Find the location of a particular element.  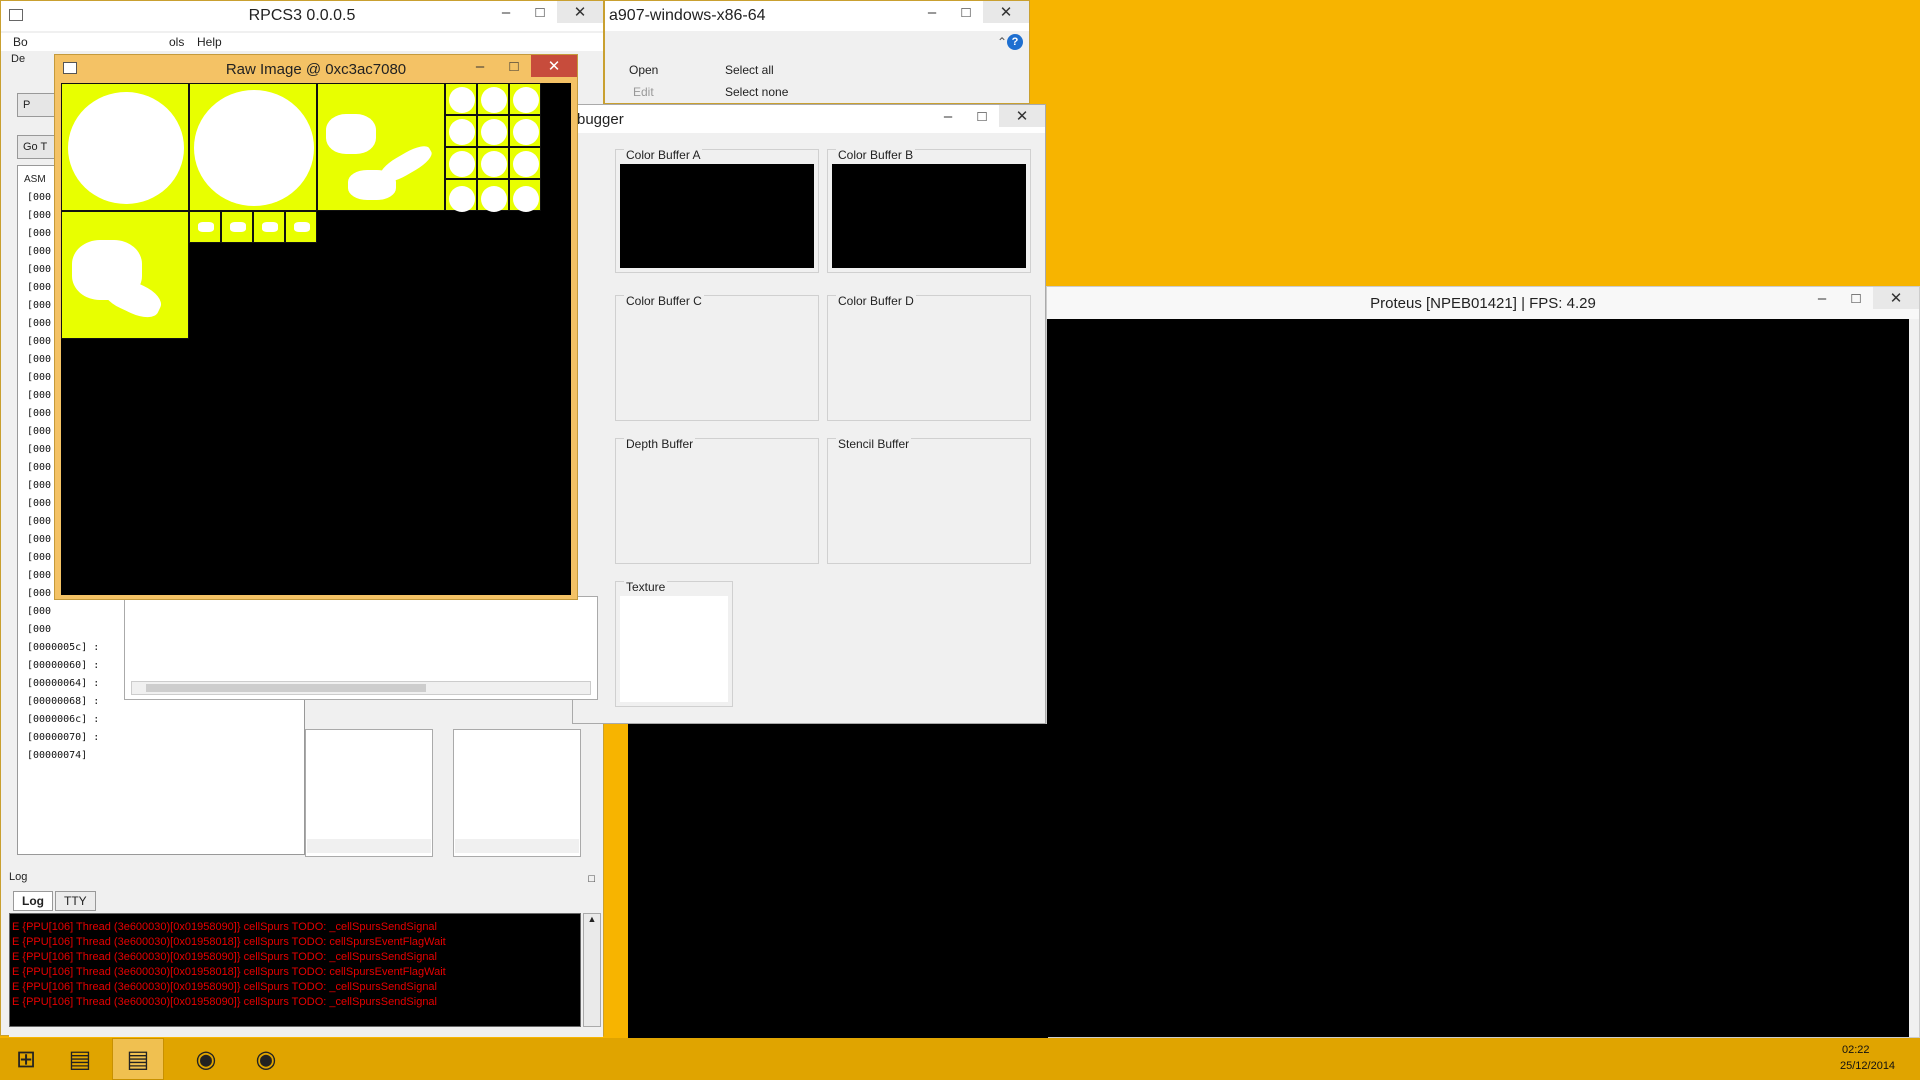

taskbar-app-orange: ◉ is located at coordinates (206, 1059).